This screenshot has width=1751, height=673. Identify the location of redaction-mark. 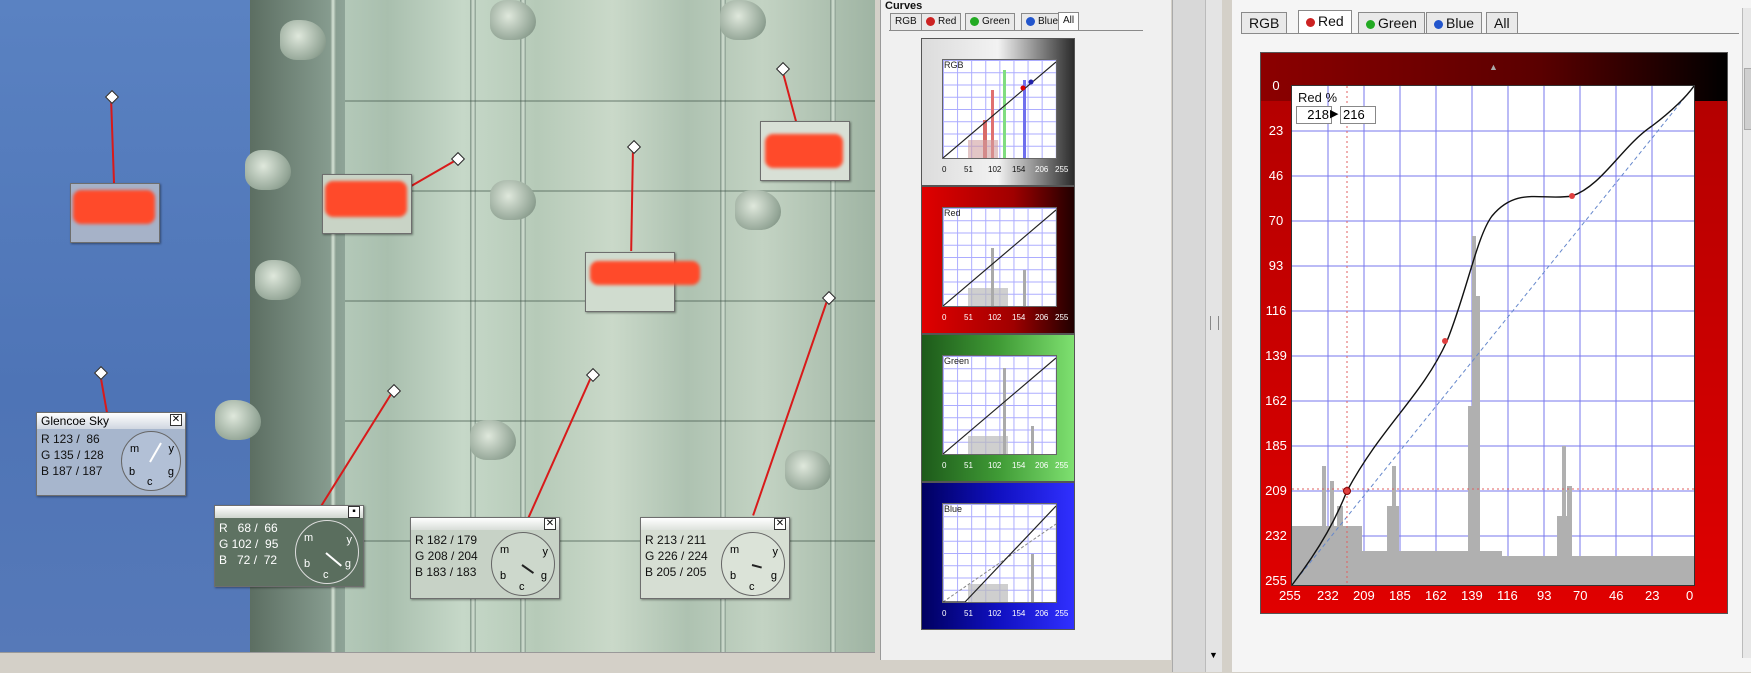
(366, 199).